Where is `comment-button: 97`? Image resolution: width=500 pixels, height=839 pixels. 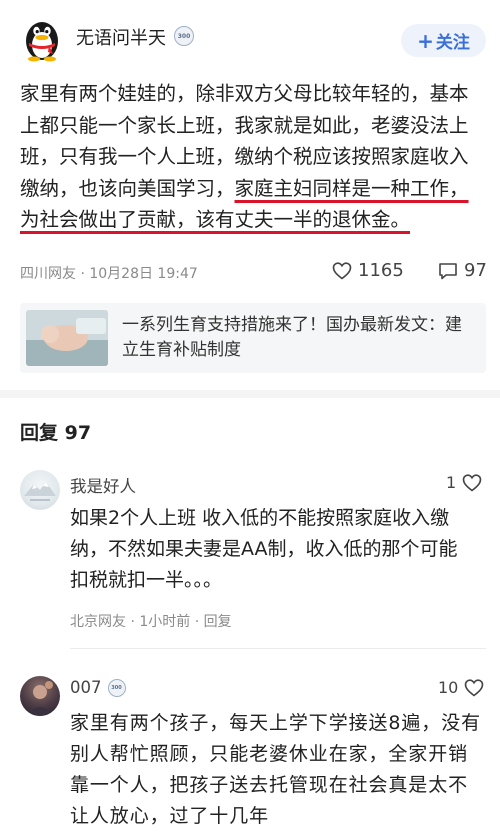 comment-button: 97 is located at coordinates (462, 270).